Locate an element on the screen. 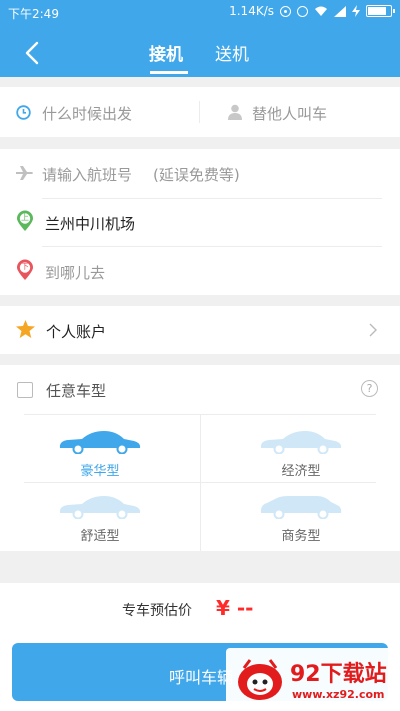 This screenshot has width=400, height=711. any-car-checkbox is located at coordinates (25, 390).